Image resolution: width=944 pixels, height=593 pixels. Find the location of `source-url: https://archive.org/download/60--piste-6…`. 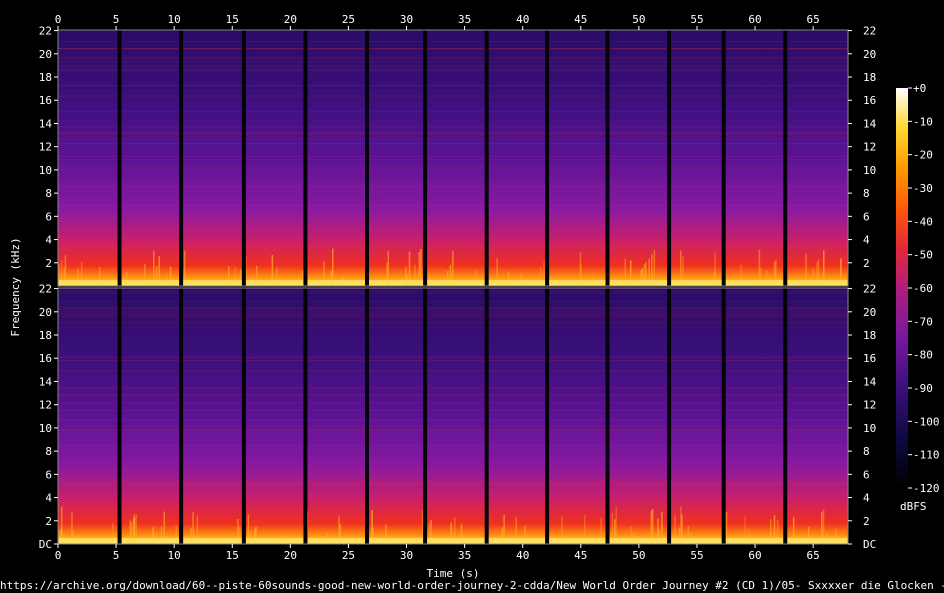

source-url: https://archive.org/download/60--piste-6… is located at coordinates (472, 585).